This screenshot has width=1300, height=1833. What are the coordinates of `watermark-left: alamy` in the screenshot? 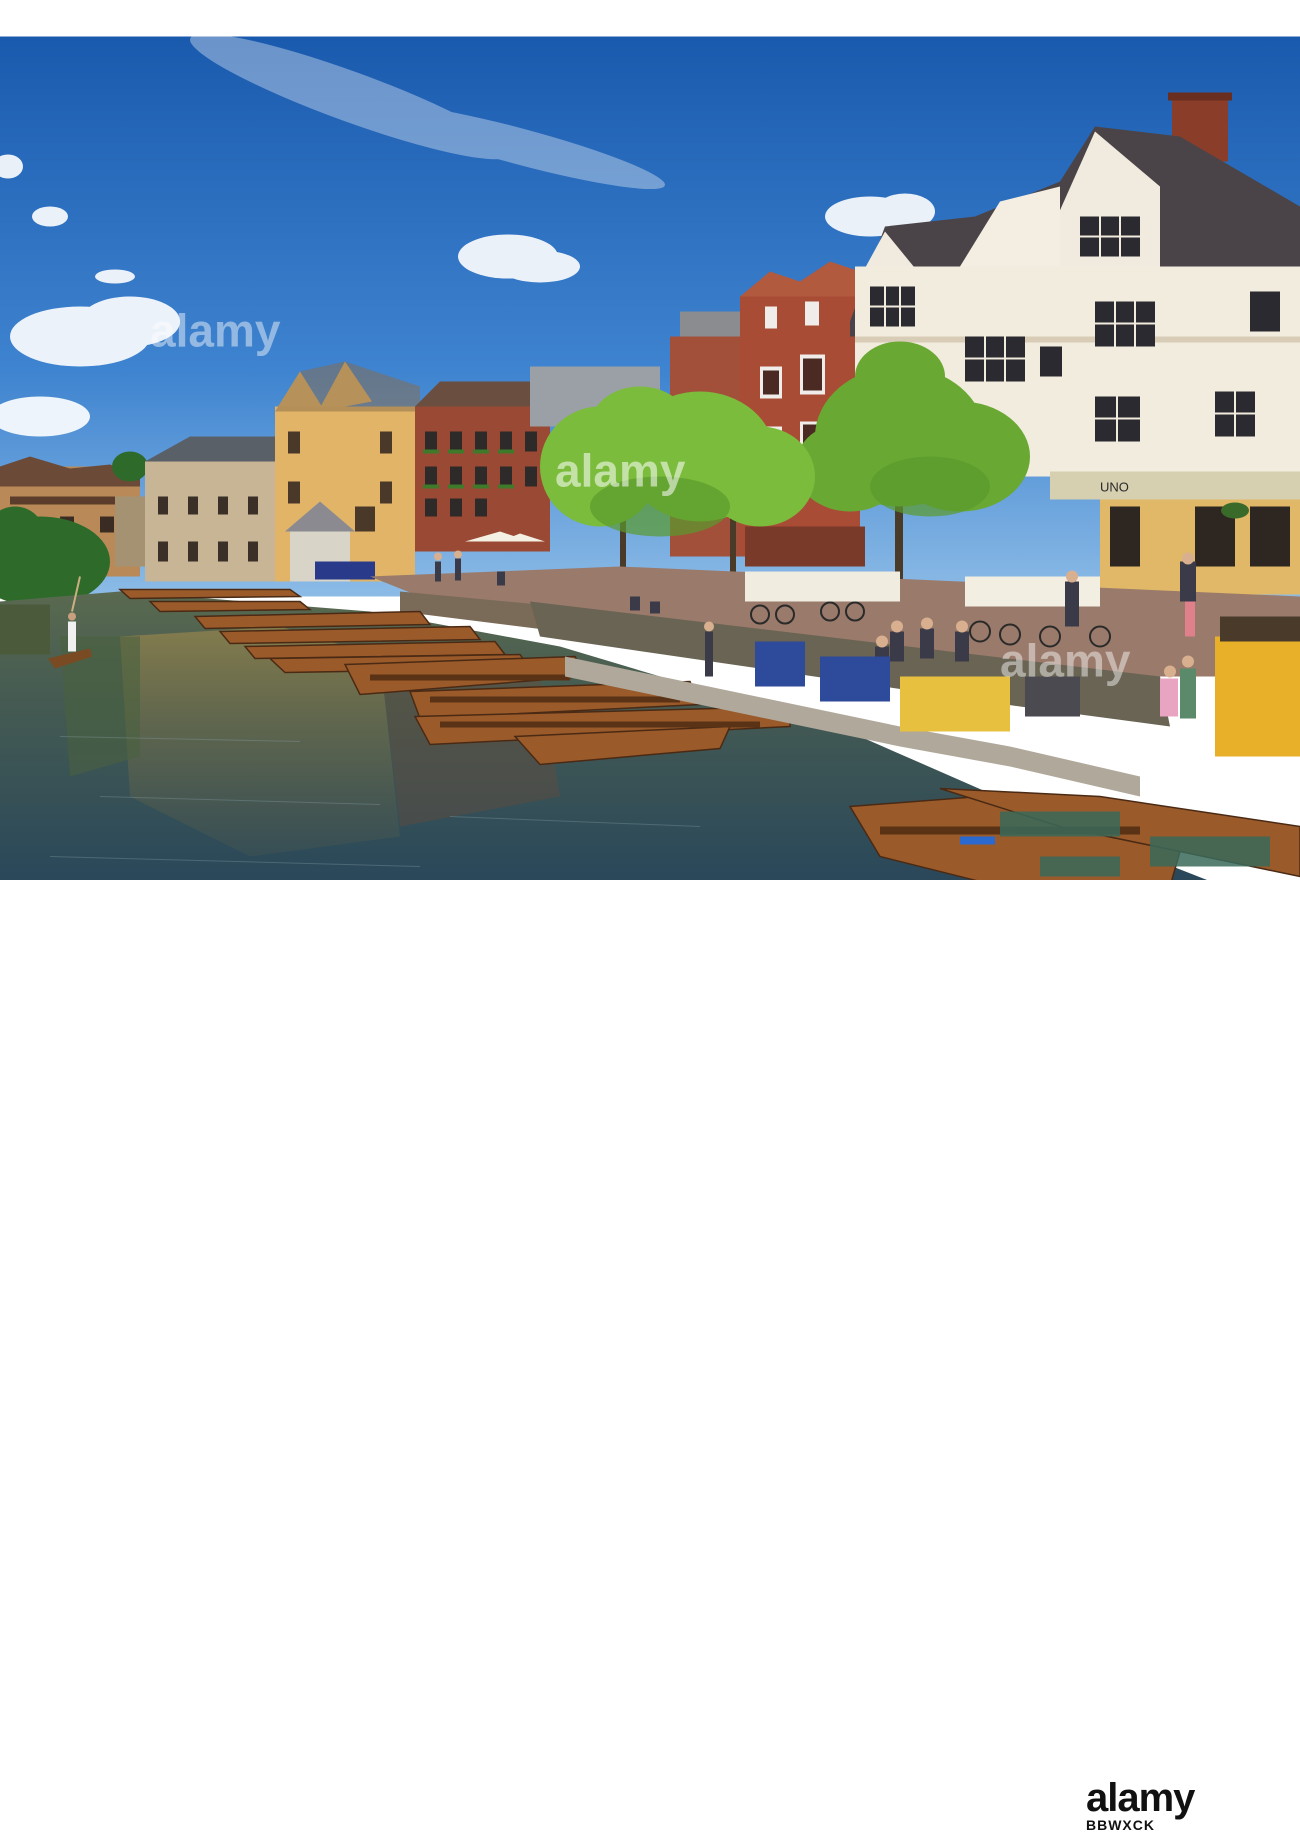 It's located at (215, 331).